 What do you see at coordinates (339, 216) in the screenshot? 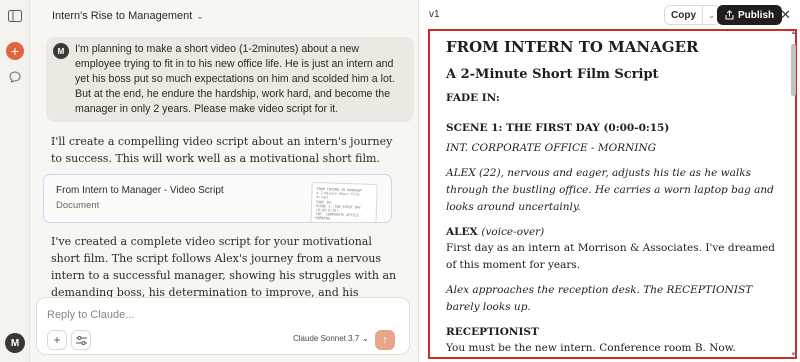
I see `thumbnail-location: INT. CORPORATE OFFICE - MORNING` at bounding box center [339, 216].